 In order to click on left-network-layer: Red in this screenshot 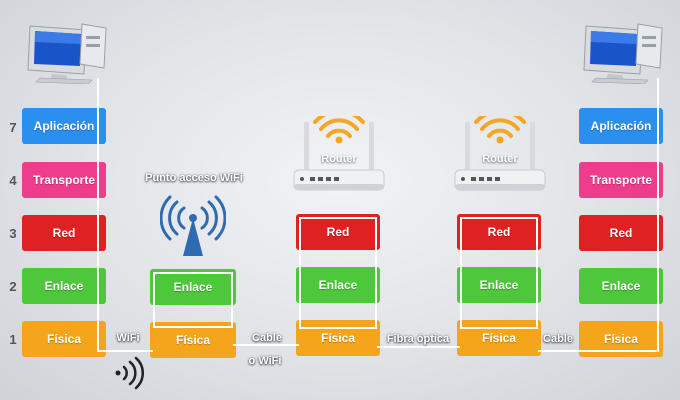, I will do `click(64, 233)`.